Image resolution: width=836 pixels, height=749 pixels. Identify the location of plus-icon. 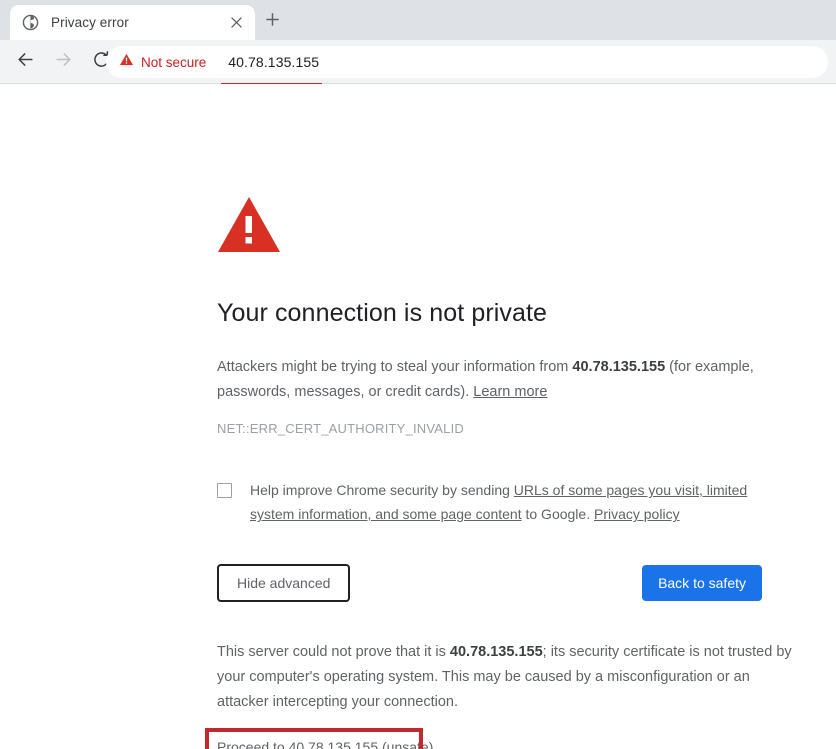
(272, 22).